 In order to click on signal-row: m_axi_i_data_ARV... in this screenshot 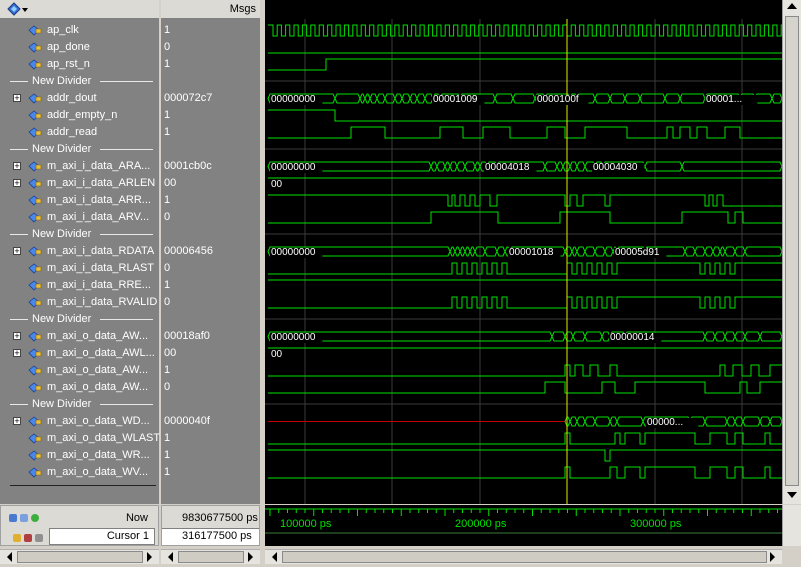, I will do `click(79, 217)`.